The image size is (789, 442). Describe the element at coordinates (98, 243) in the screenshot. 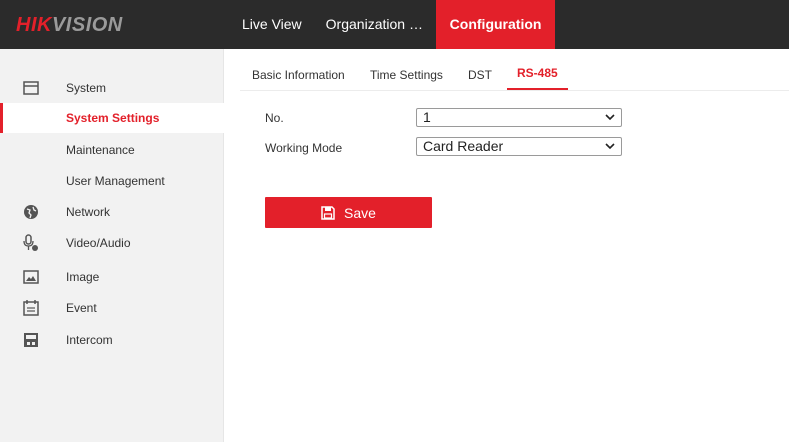

I see `sidebar-item-label: Video/Audio` at that location.